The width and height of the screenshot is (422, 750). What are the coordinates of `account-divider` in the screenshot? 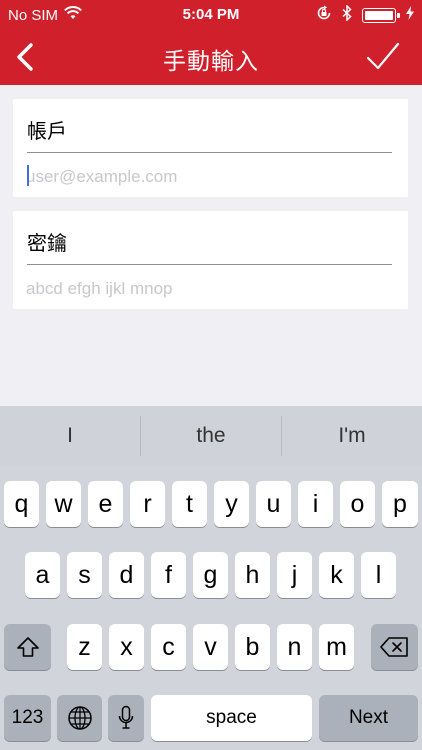 It's located at (209, 152).